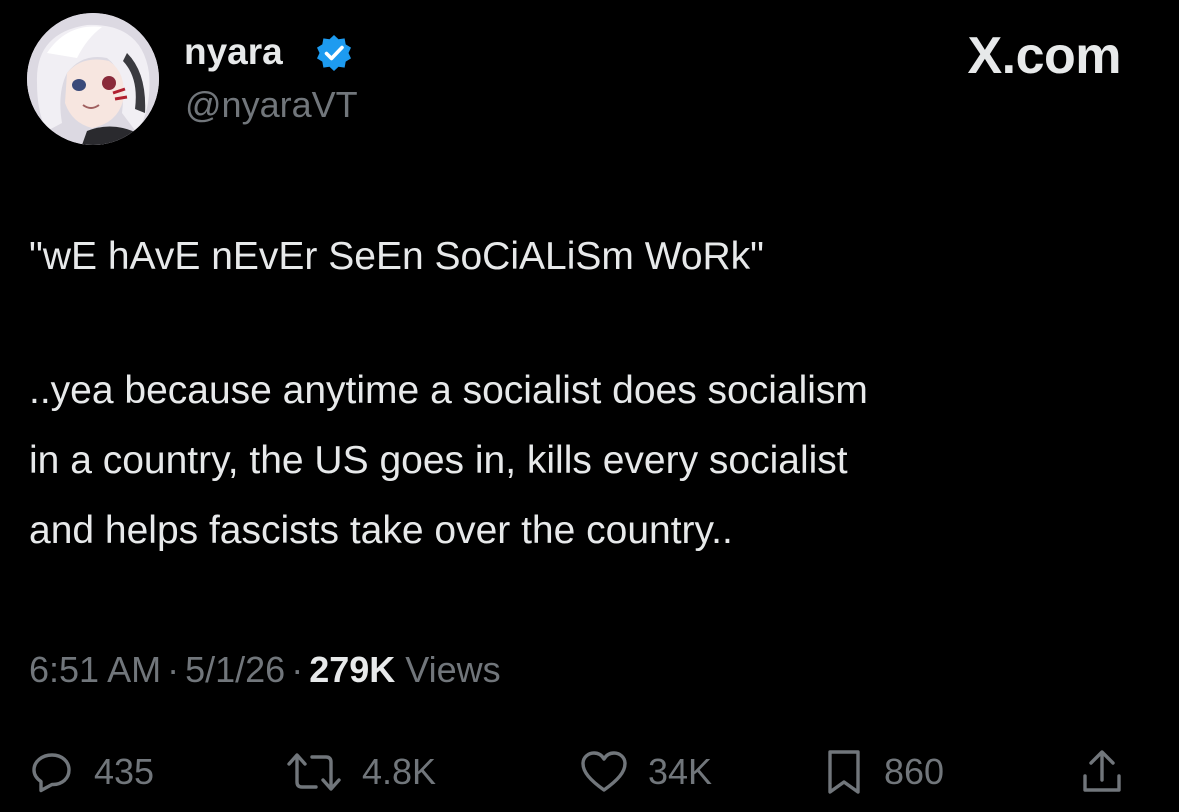  Describe the element at coordinates (361, 772) in the screenshot. I see `repost-button: 4.8K` at that location.